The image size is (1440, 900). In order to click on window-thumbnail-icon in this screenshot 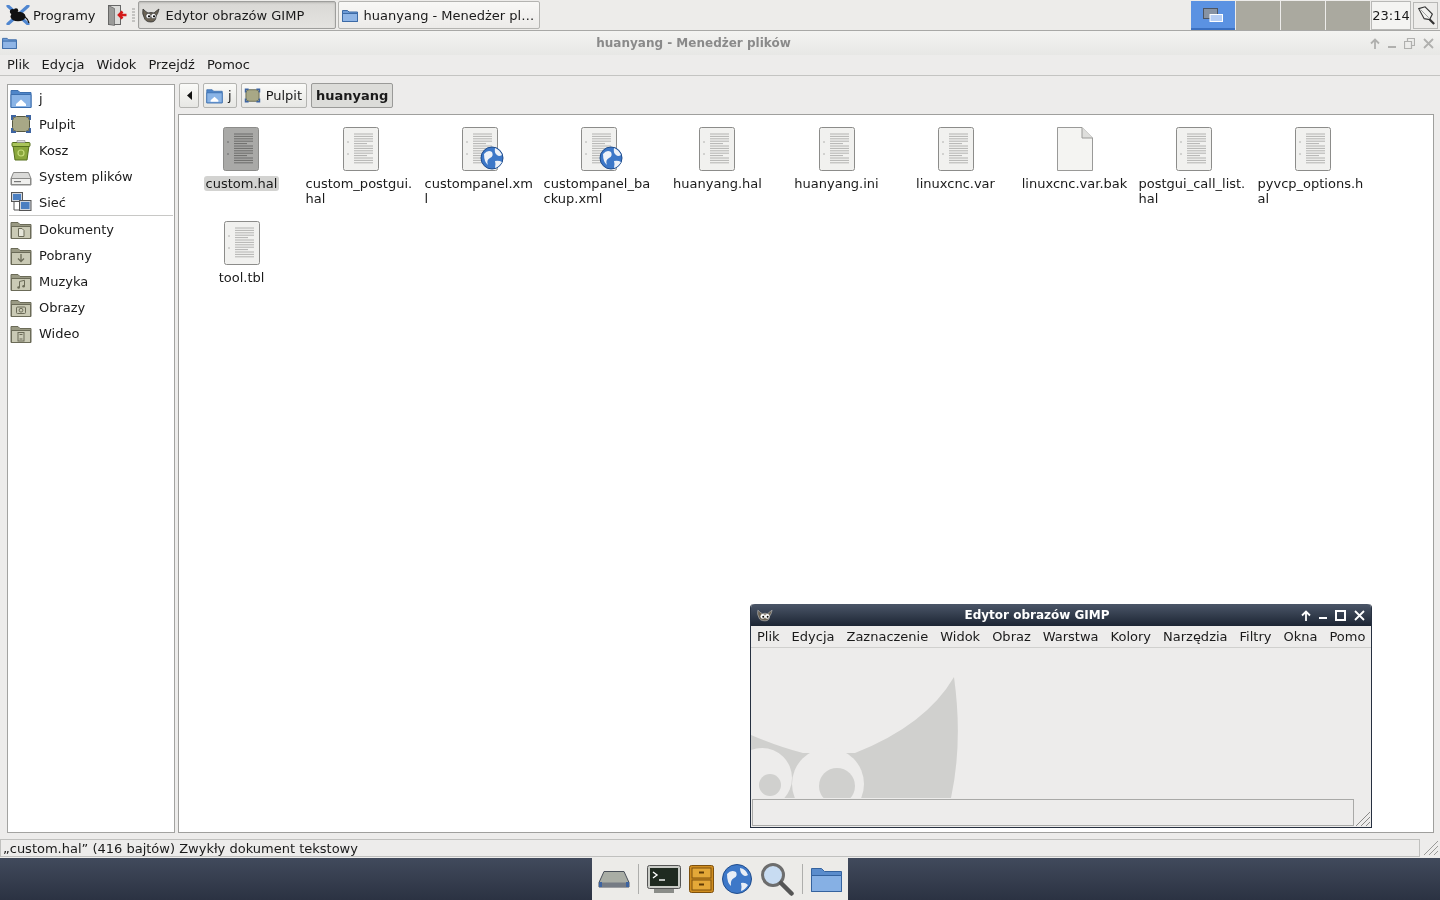, I will do `click(1213, 15)`.